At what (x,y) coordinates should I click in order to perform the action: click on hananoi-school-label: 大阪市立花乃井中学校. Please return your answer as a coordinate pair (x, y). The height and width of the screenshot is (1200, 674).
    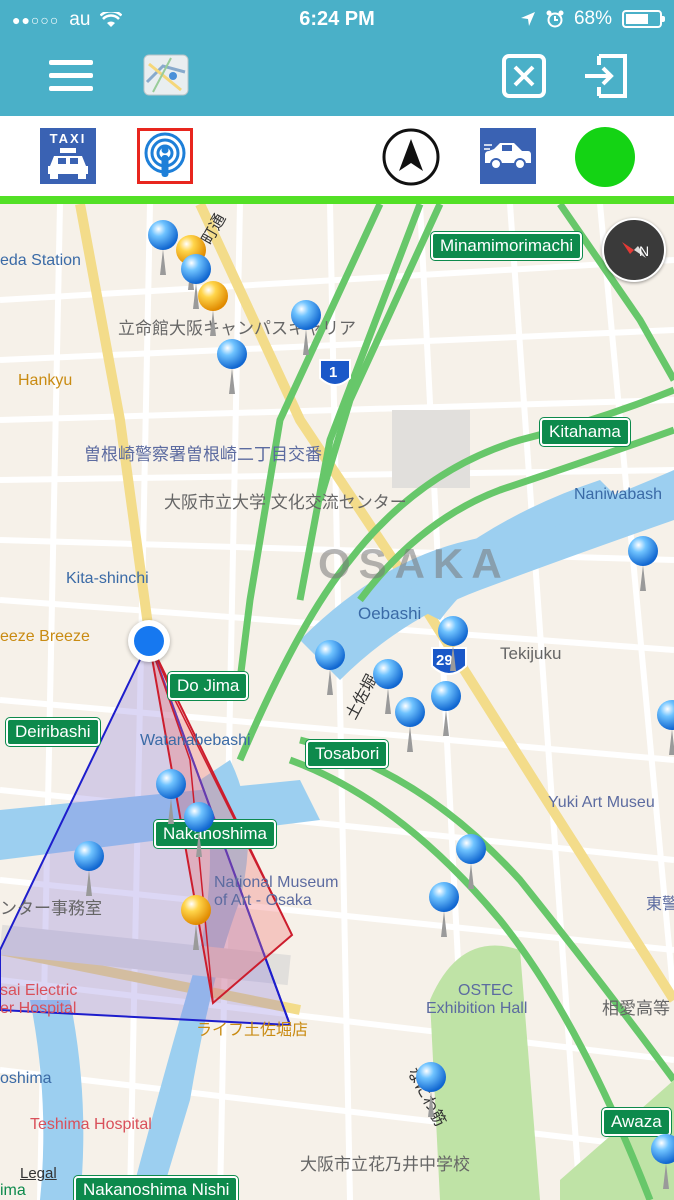
    Looking at the image, I should click on (385, 1164).